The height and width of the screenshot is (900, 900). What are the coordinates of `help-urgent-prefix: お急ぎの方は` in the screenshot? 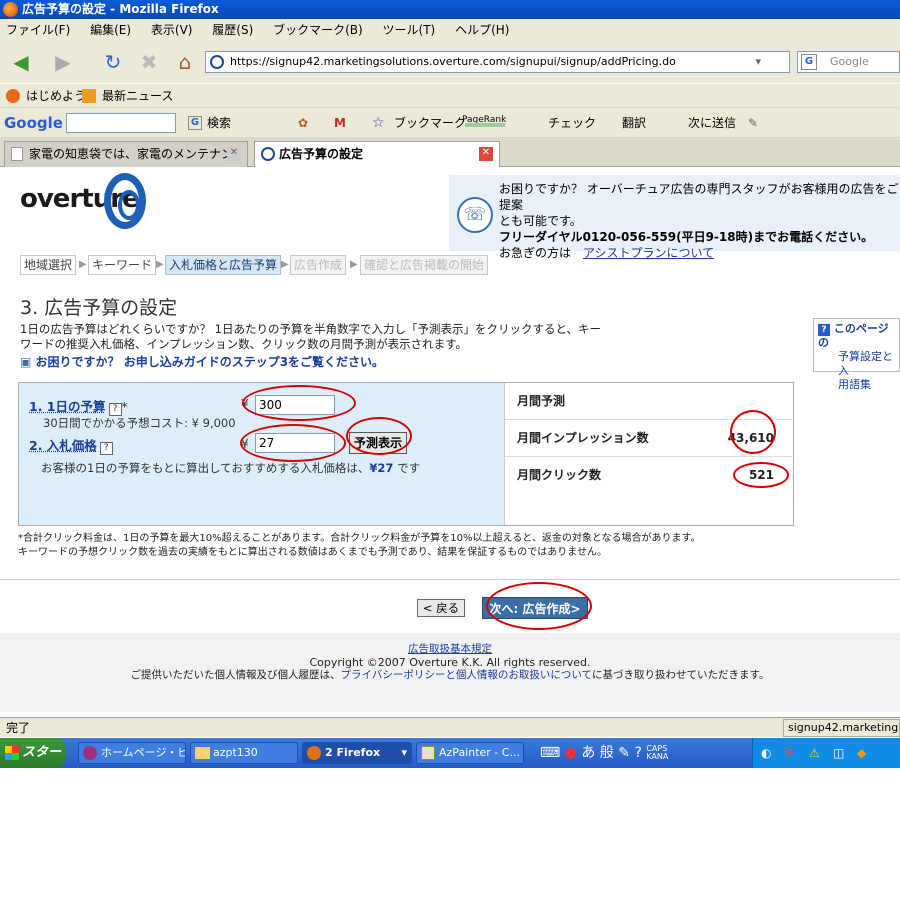 It's located at (535, 253).